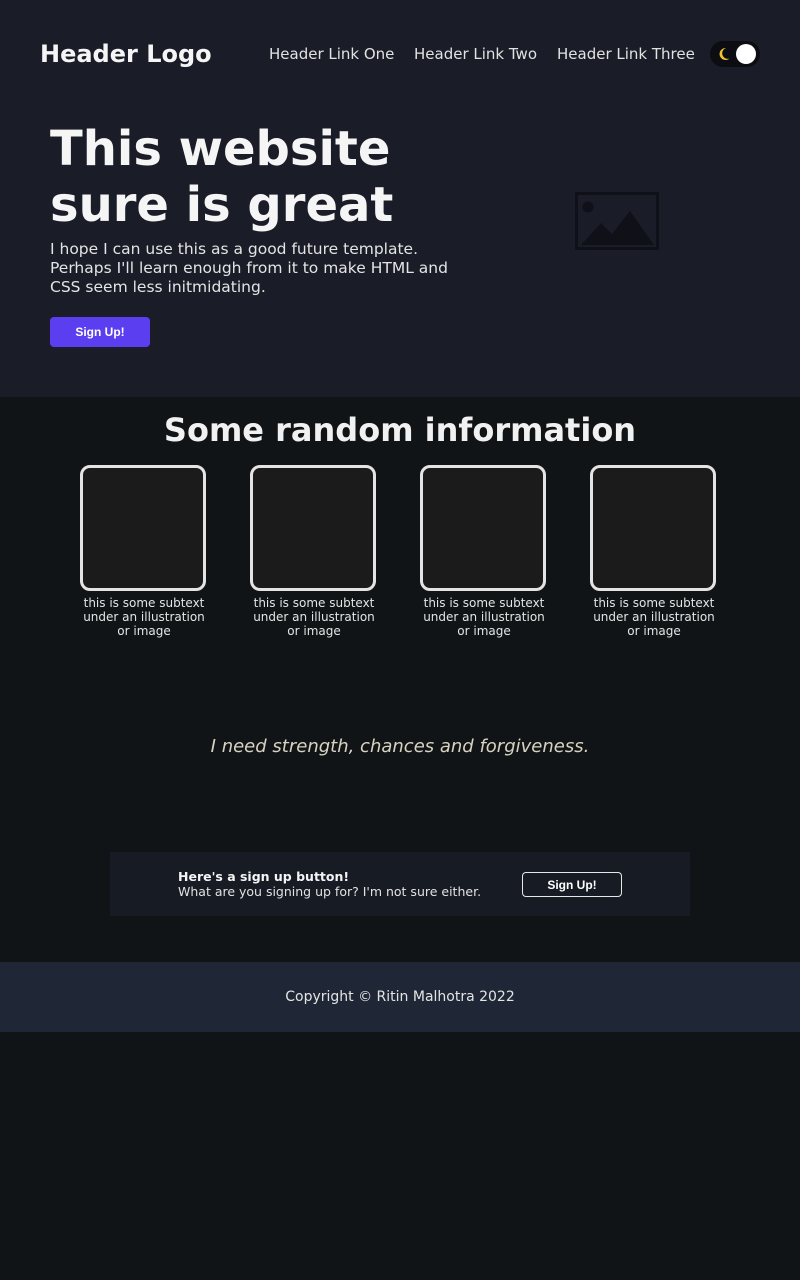  Describe the element at coordinates (264, 876) in the screenshot. I see `signup-banner-title: Here's a sign up button!` at that location.